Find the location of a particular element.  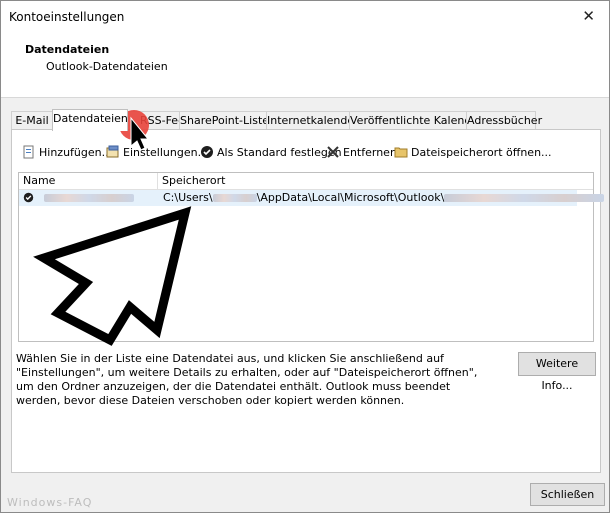

location-path: \AppData\Local\Microsoft\Outlook\ is located at coordinates (350, 197).